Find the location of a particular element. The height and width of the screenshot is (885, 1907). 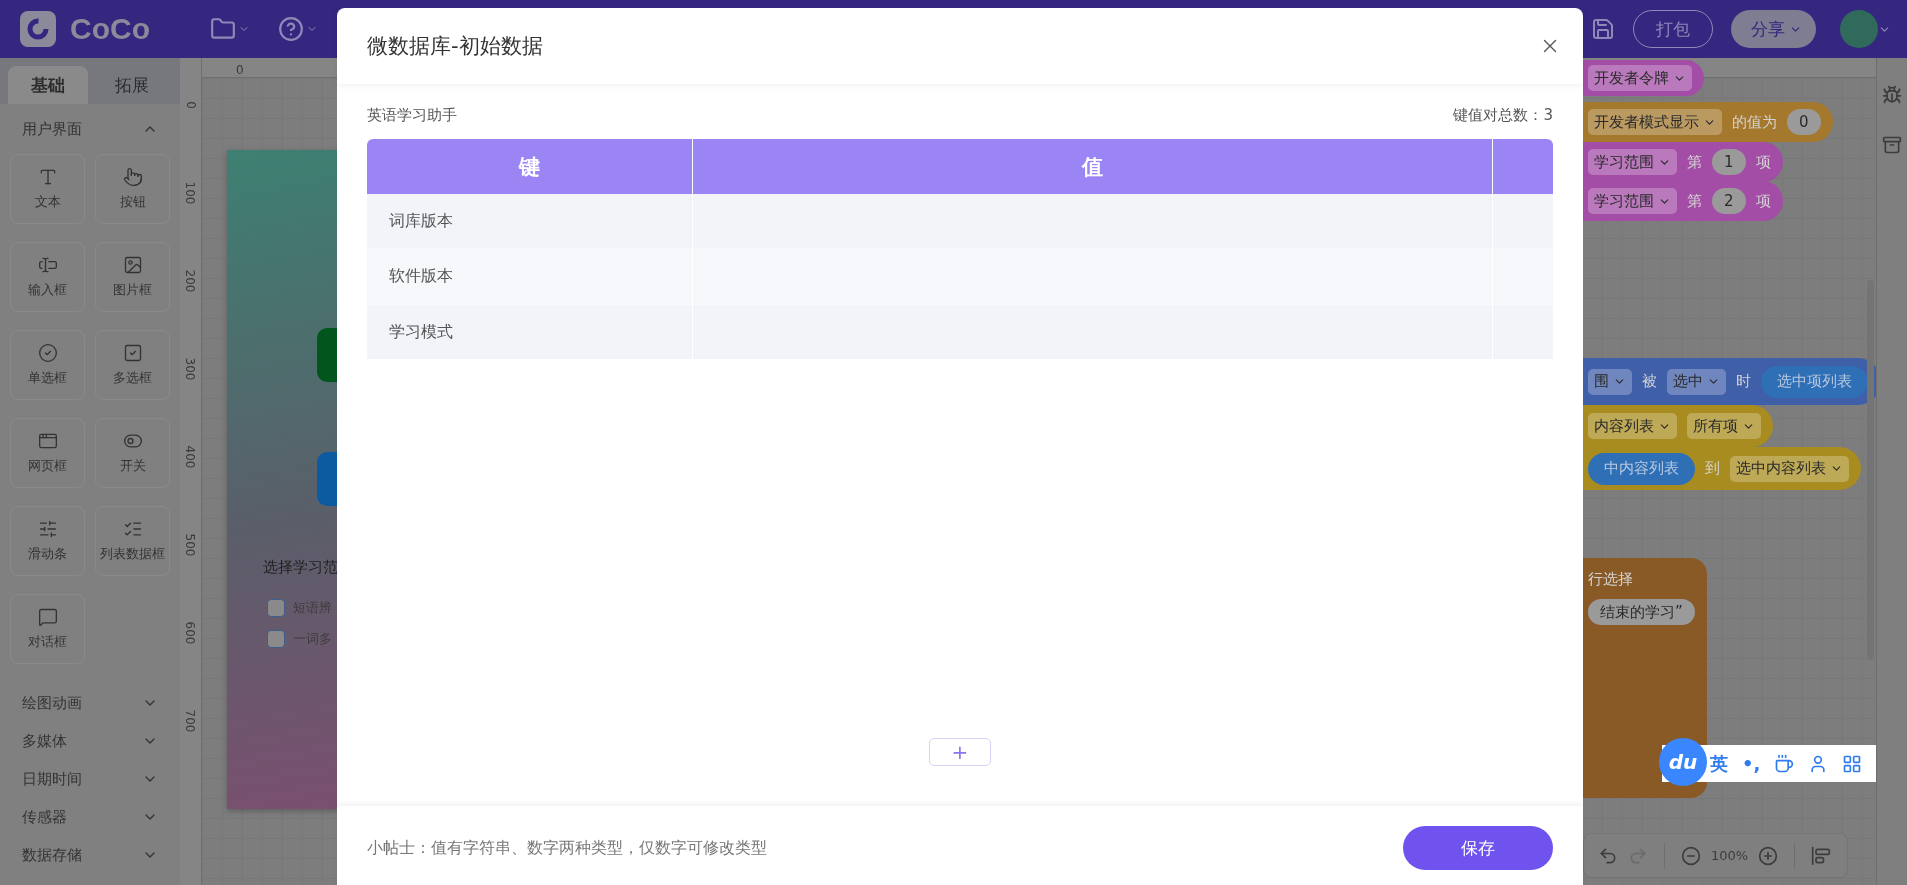

block-label: 行选择 is located at coordinates (1610, 579).